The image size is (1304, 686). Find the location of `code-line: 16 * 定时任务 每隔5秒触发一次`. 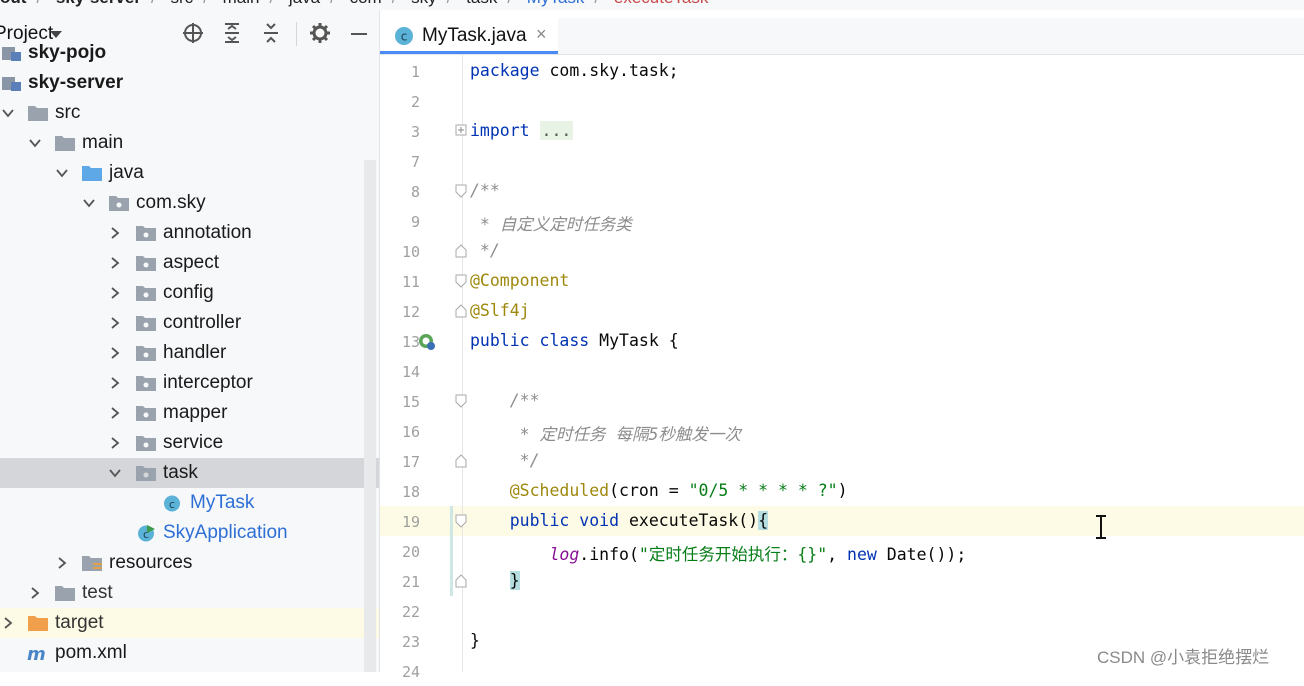

code-line: 16 * 定时任务 每隔5秒触发一次 is located at coordinates (842, 431).